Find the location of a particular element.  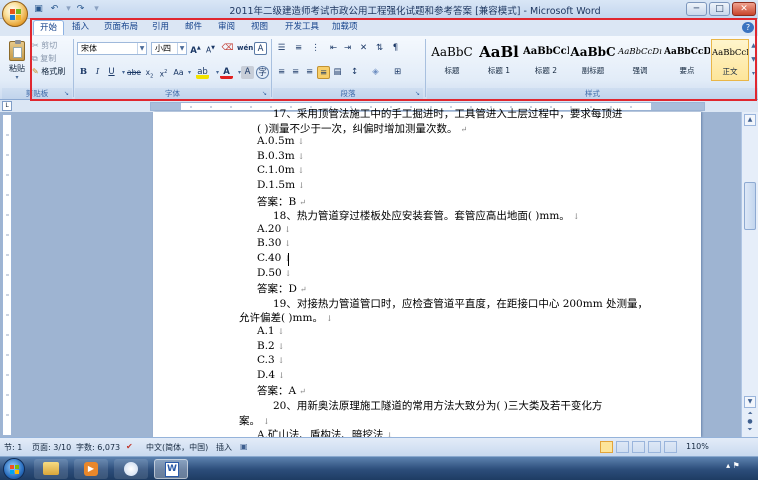

strikethrough-icon: abe is located at coordinates (134, 72).